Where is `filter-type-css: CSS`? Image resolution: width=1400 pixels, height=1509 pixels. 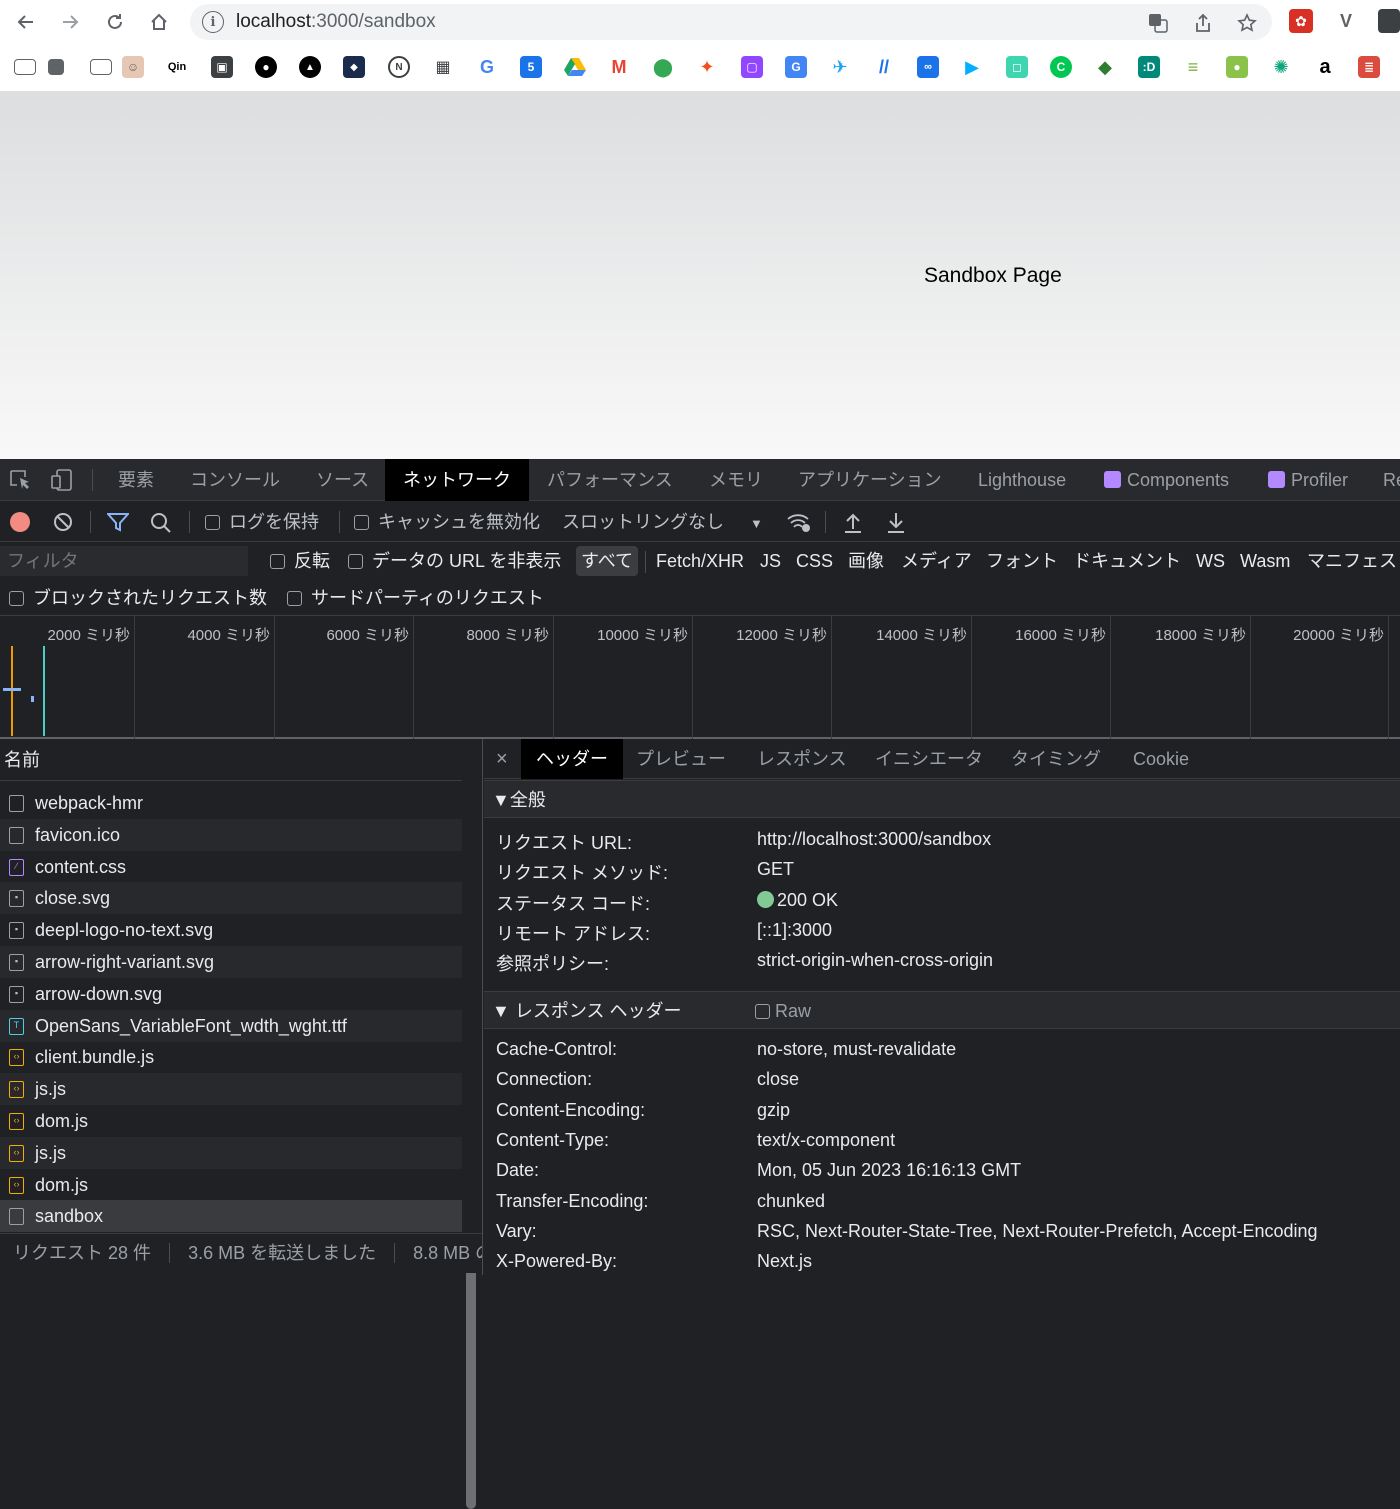 filter-type-css: CSS is located at coordinates (814, 561).